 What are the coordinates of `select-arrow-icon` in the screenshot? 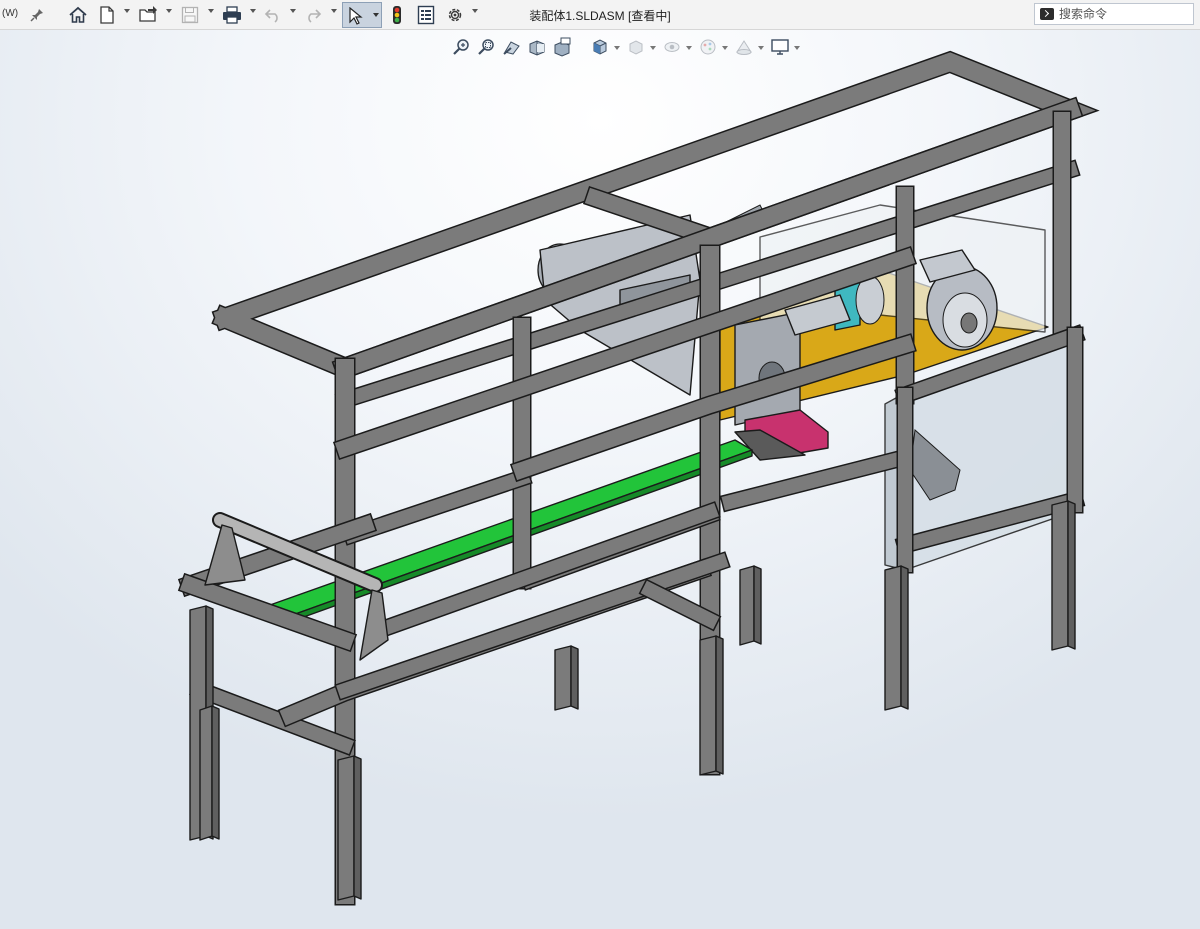 It's located at (356, 18).